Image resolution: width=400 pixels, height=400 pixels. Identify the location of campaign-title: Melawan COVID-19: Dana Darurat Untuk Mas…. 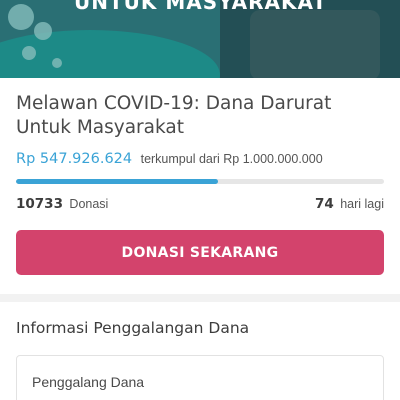
(174, 115).